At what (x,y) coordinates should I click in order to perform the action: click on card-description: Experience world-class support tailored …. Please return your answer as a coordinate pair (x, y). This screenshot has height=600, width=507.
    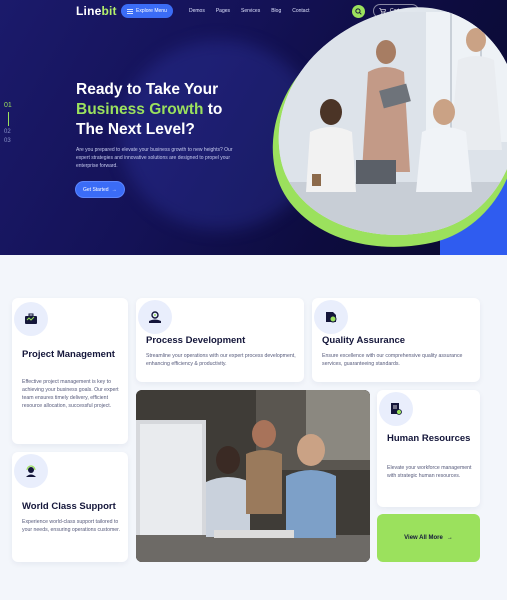
    Looking at the image, I should click on (71, 526).